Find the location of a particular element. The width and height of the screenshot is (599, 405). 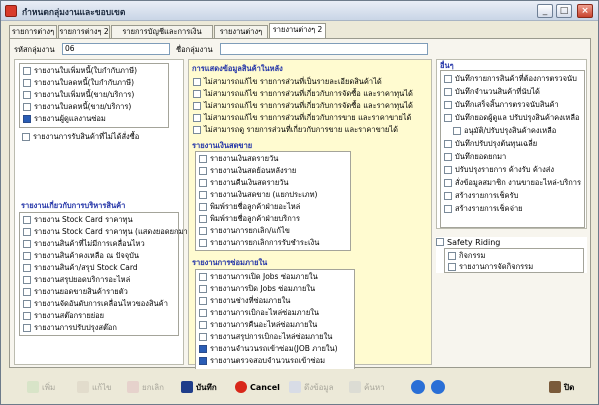

maximize-button: □ is located at coordinates (564, 11).